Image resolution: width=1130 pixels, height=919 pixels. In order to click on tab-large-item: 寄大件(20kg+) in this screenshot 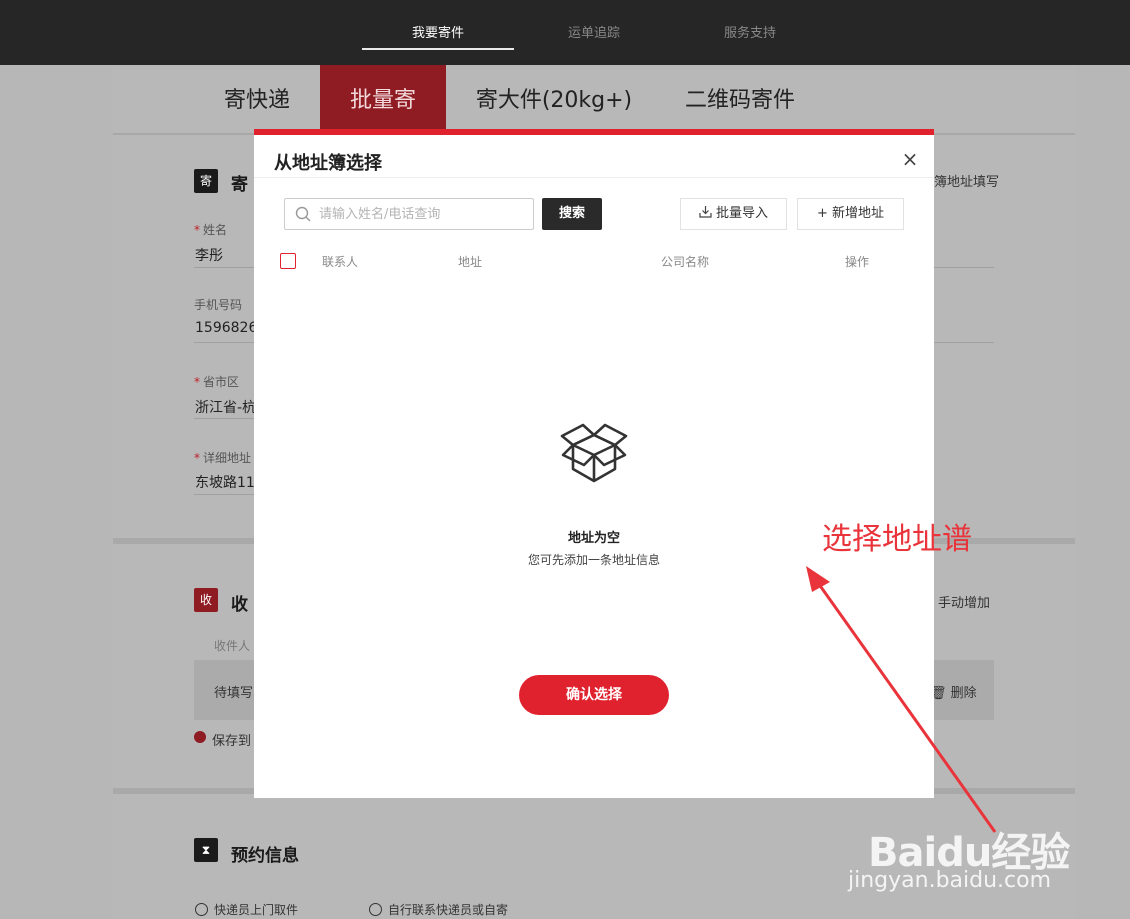, I will do `click(554, 100)`.